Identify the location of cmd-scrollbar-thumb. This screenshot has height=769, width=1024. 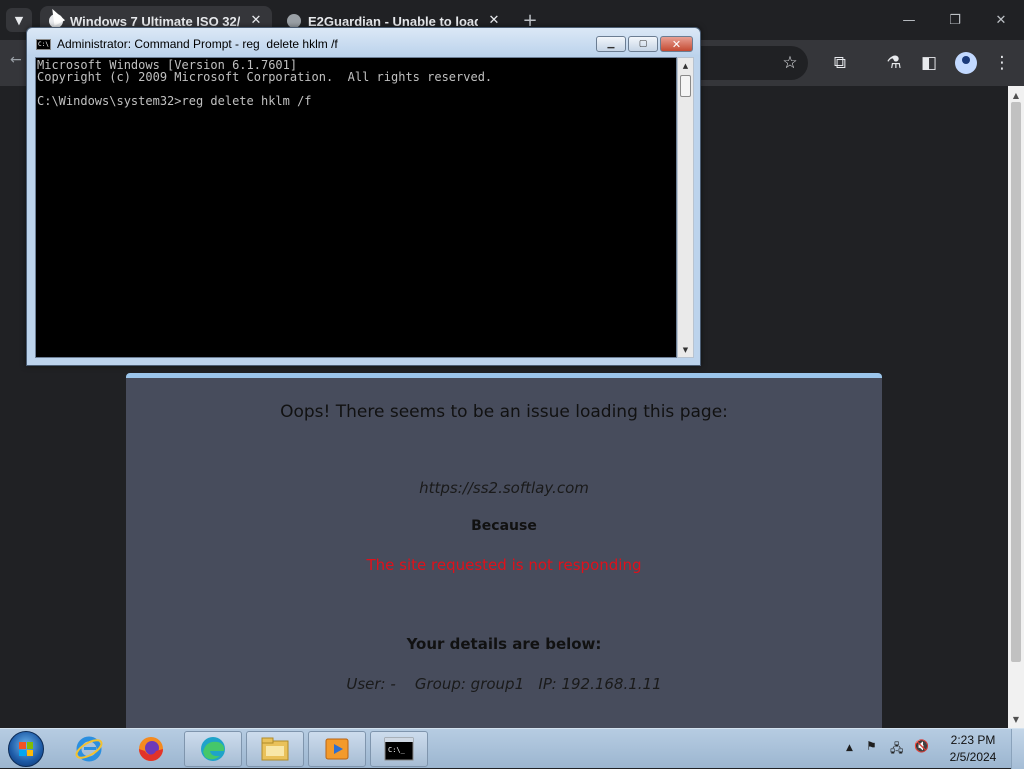
(685, 86).